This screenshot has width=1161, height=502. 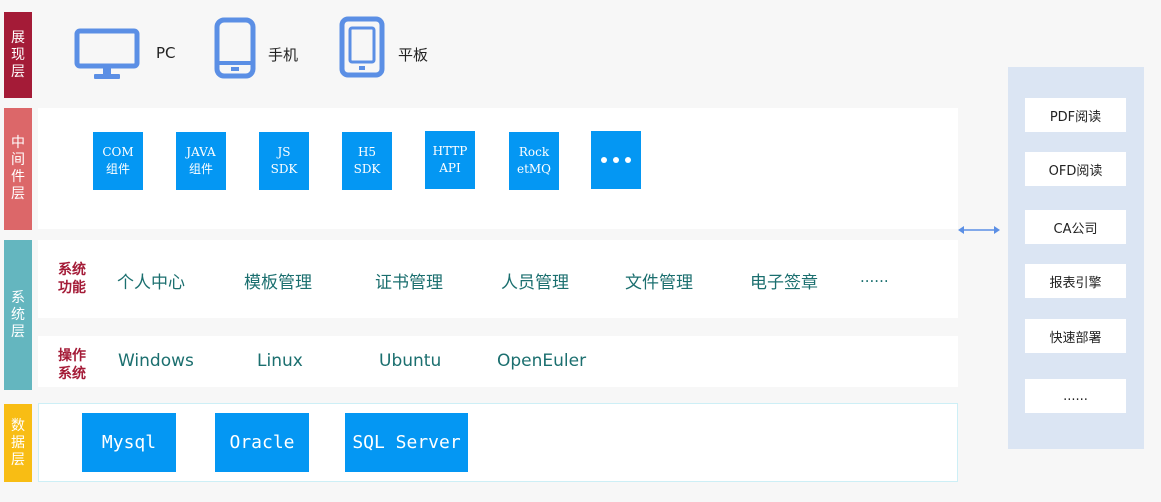 I want to click on os-item: OpenEuler, so click(x=542, y=361).